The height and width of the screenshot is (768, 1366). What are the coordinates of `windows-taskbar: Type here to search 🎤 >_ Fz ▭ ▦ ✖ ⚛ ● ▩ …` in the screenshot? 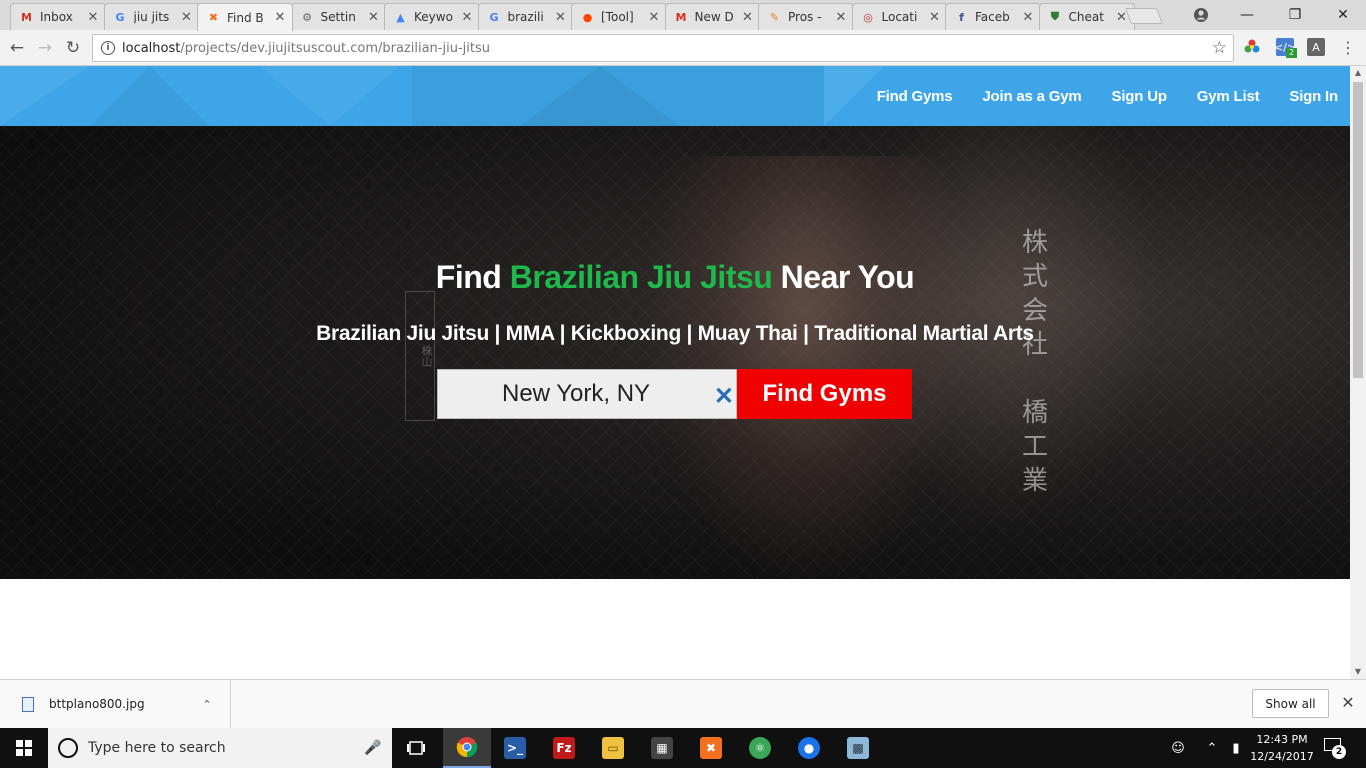 It's located at (683, 748).